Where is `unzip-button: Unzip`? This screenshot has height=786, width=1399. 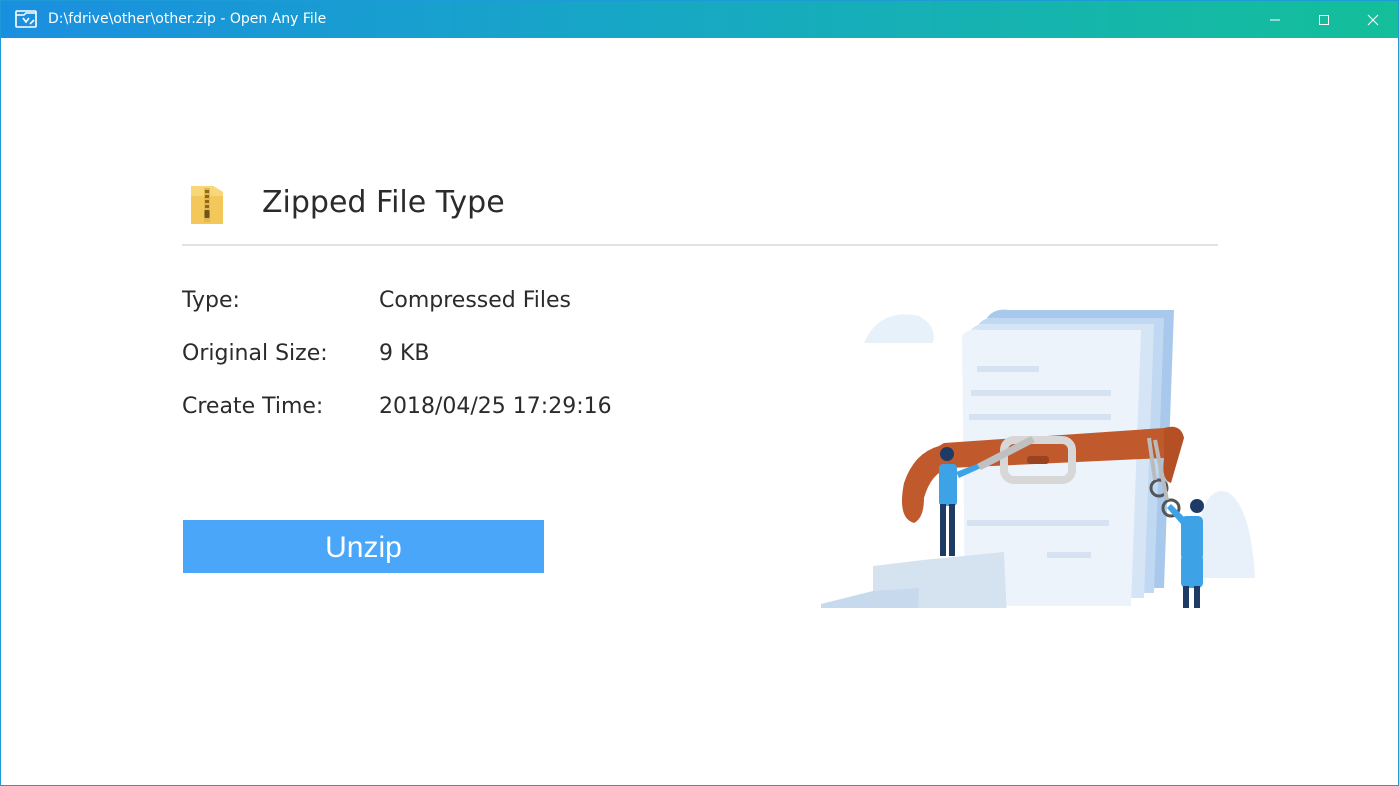
unzip-button: Unzip is located at coordinates (363, 546).